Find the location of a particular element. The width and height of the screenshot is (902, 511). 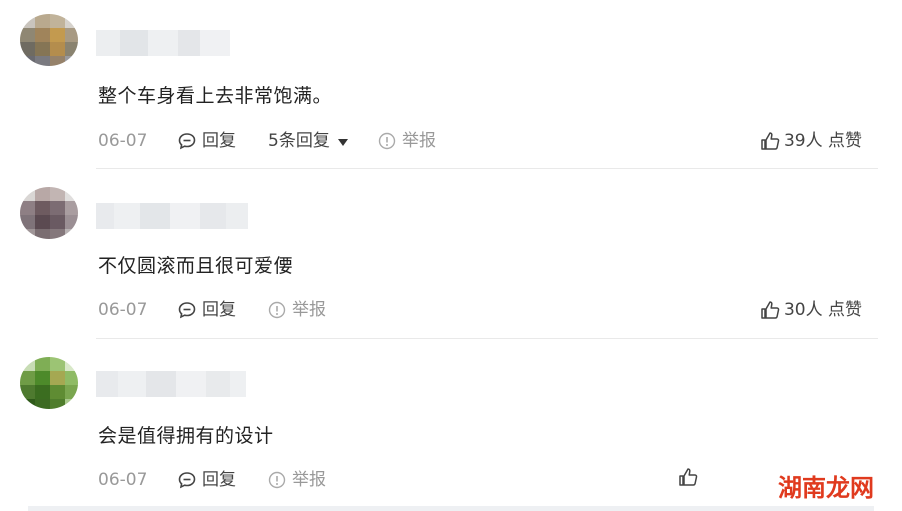

comment-meta: 06-07 回复 举报 30人 点赞 is located at coordinates (480, 310).